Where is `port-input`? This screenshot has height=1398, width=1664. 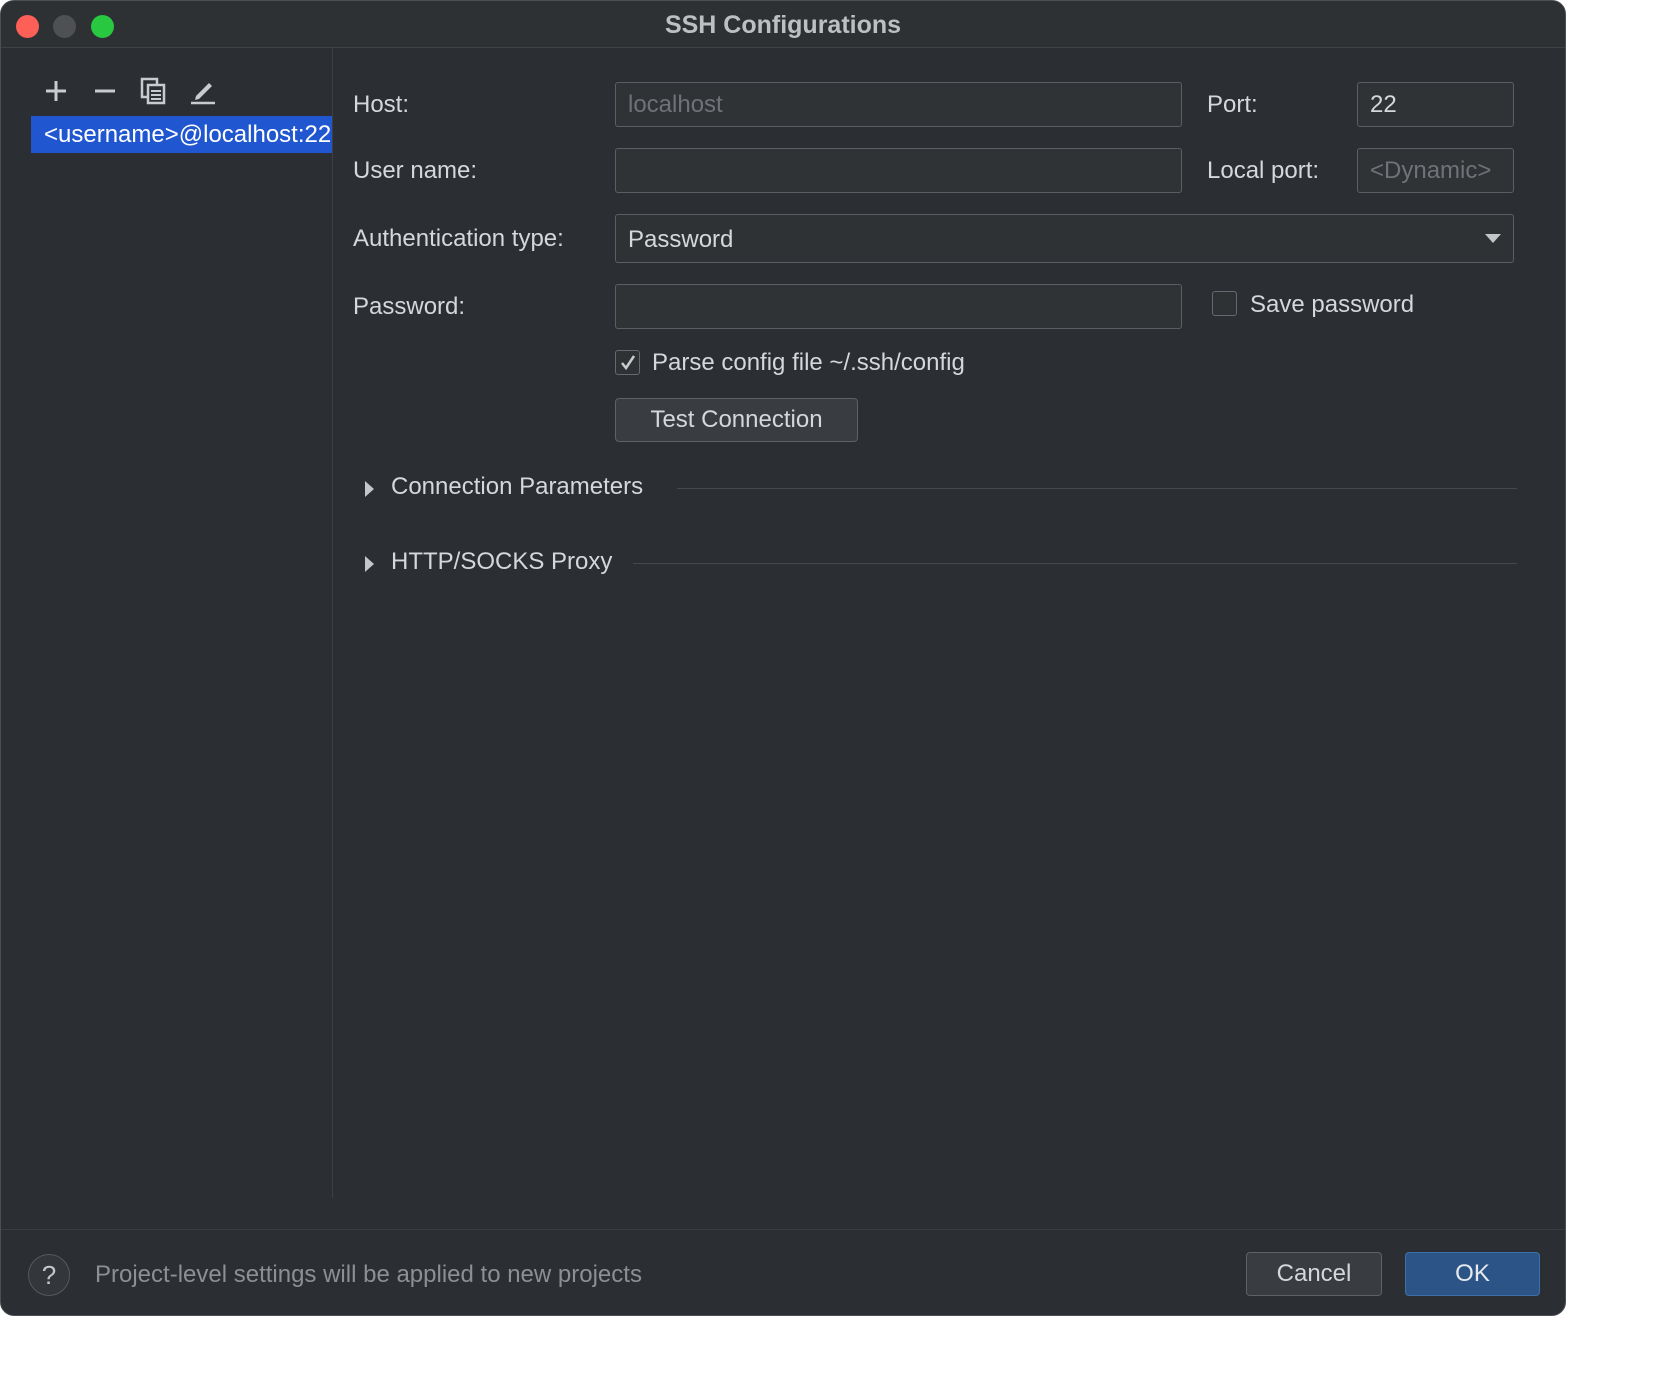
port-input is located at coordinates (1435, 104).